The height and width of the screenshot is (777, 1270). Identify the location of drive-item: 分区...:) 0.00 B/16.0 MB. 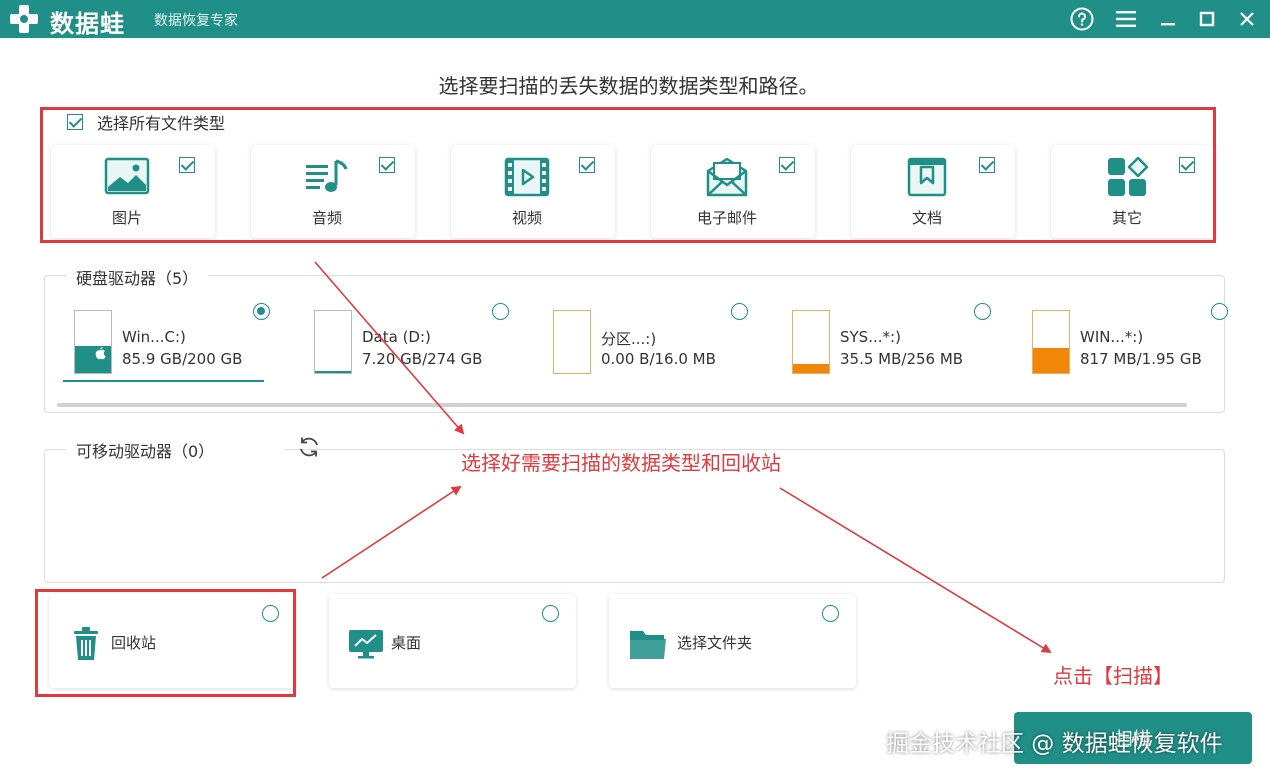
(648, 342).